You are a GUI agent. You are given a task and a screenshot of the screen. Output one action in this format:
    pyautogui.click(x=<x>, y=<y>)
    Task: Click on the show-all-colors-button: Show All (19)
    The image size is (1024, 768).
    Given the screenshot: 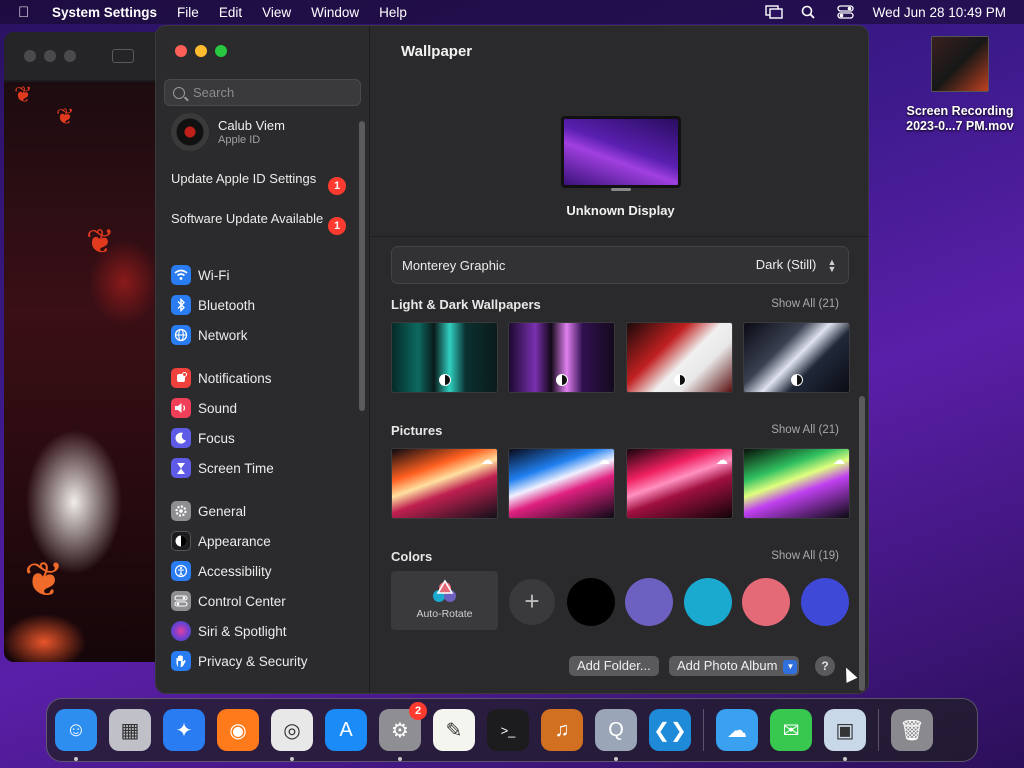 What is the action you would take?
    pyautogui.click(x=795, y=556)
    